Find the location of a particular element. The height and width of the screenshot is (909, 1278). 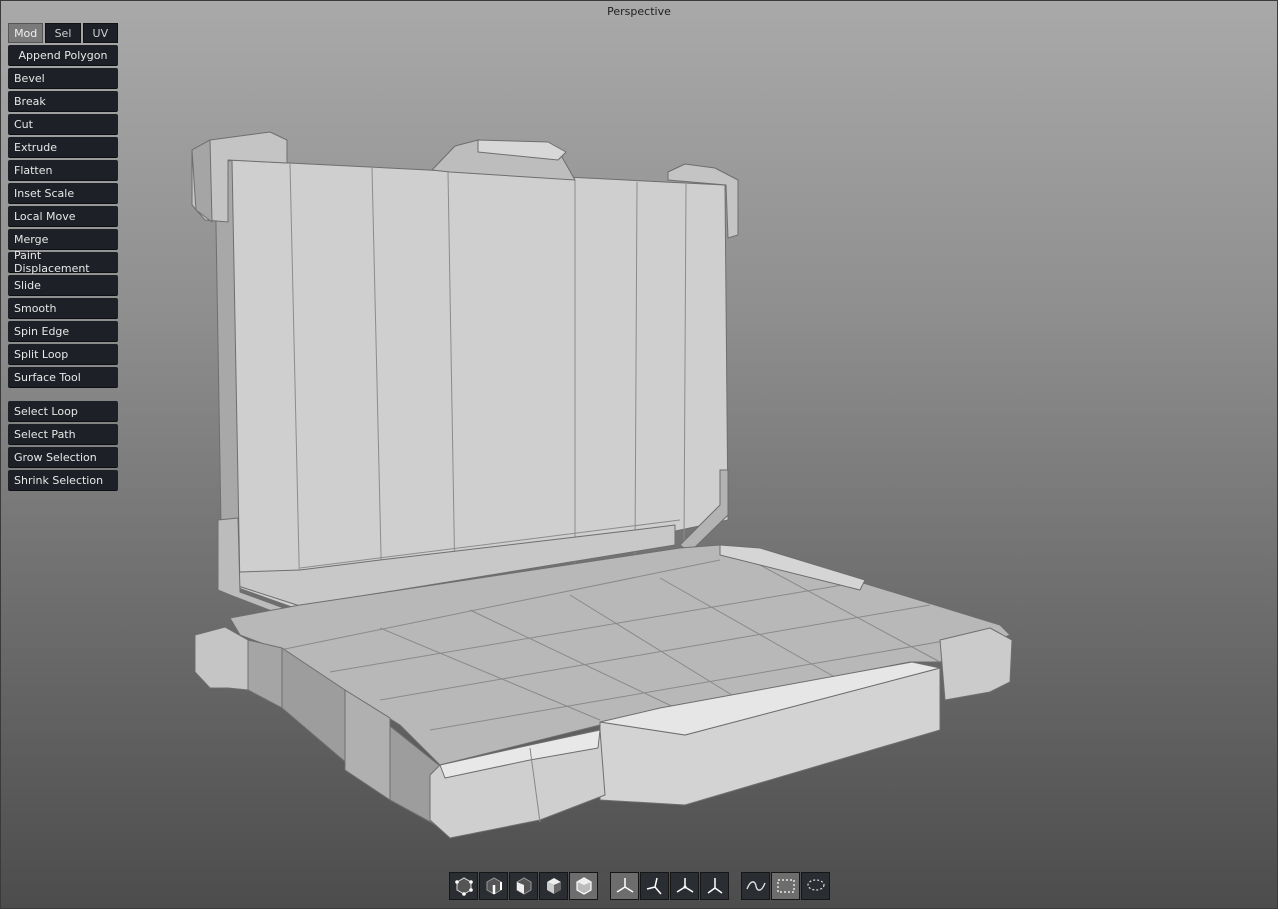

mode-tabs: Mod Sel UV is located at coordinates (63, 33).